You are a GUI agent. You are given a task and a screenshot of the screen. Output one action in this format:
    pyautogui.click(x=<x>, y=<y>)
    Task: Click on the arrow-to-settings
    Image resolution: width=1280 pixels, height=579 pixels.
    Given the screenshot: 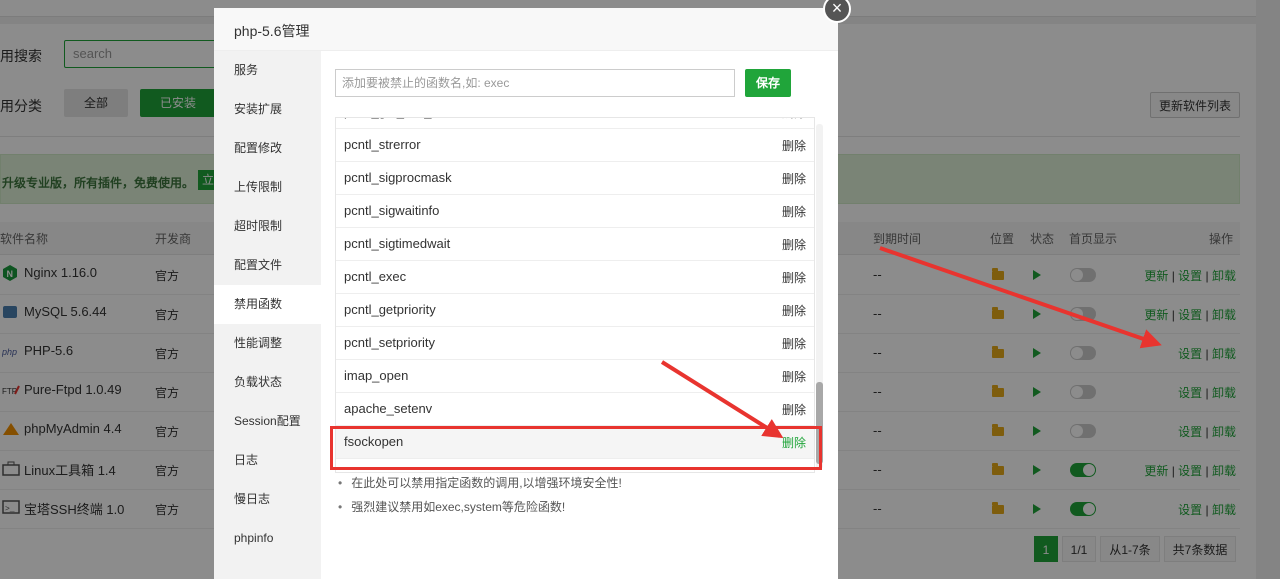 What is the action you would take?
    pyautogui.click(x=1020, y=297)
    